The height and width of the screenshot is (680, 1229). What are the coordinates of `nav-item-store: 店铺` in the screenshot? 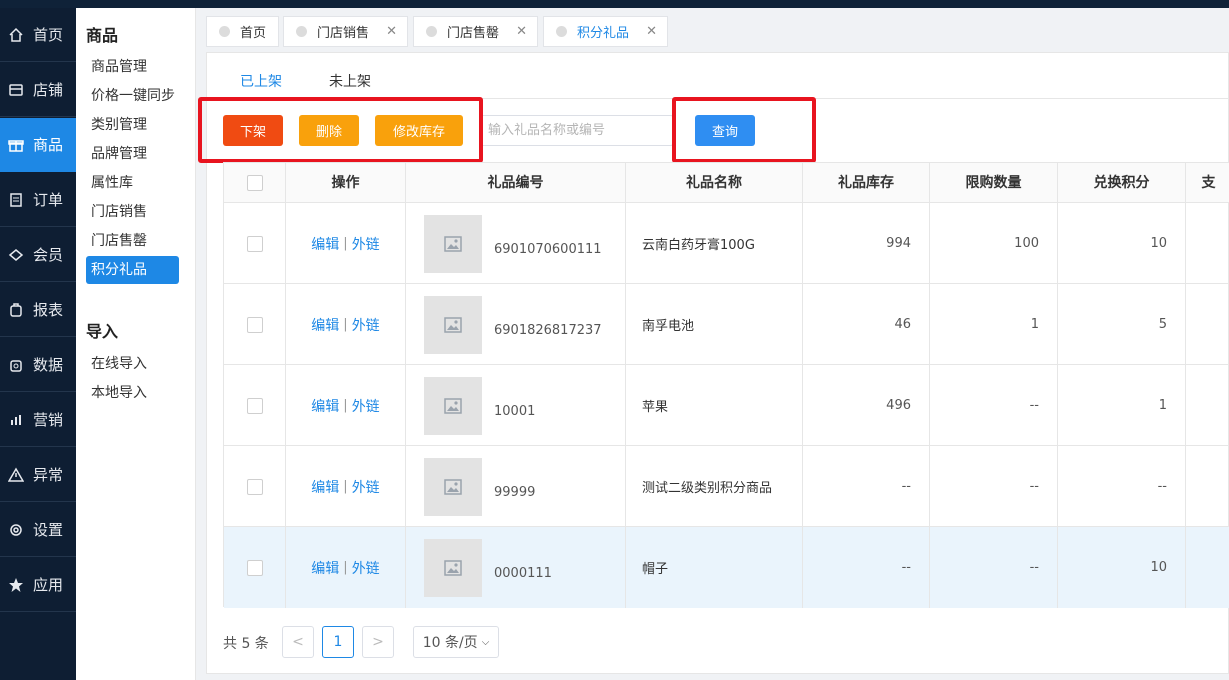 It's located at (38, 90).